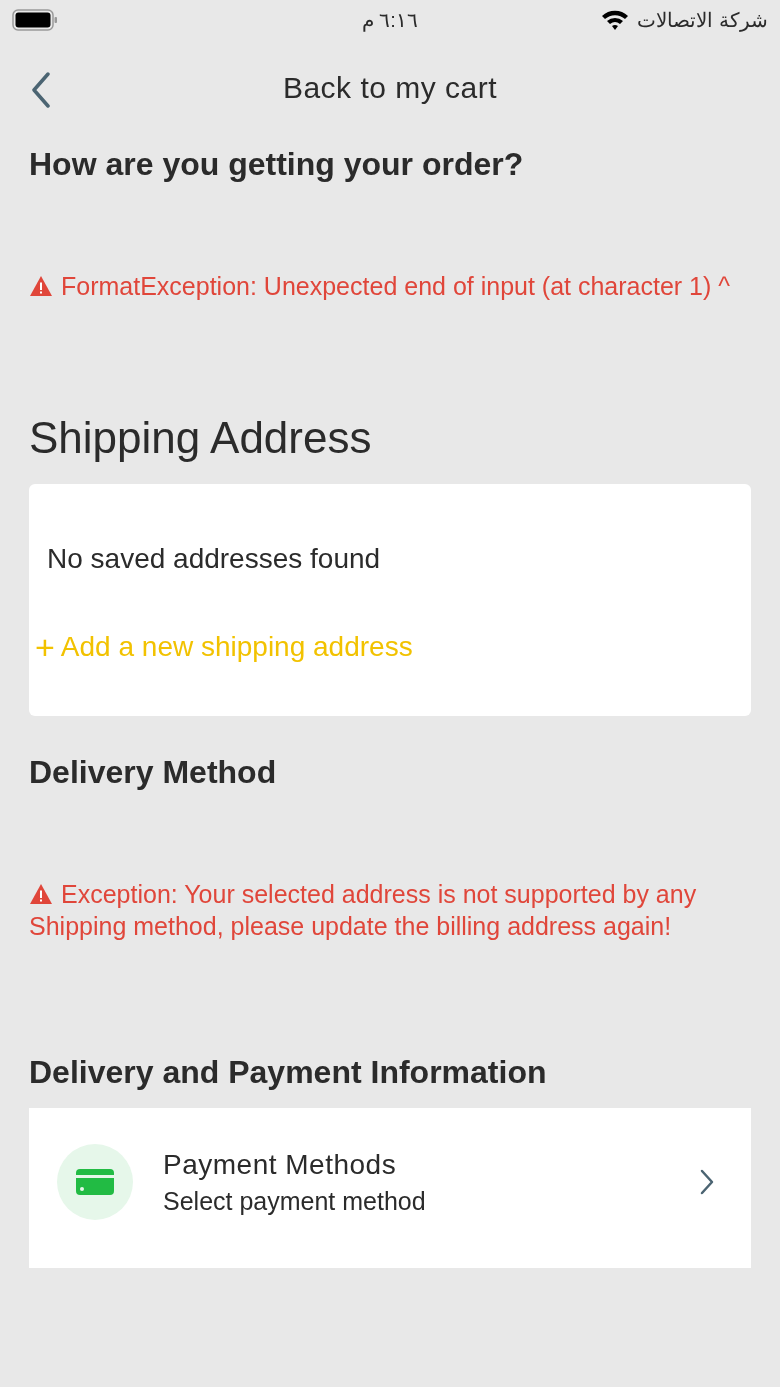 The height and width of the screenshot is (1387, 780). What do you see at coordinates (615, 20) in the screenshot?
I see `wifi-icon` at bounding box center [615, 20].